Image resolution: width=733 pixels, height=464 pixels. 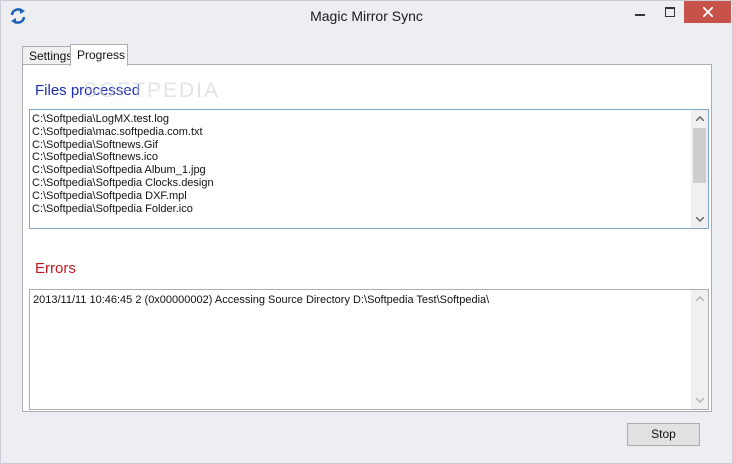 What do you see at coordinates (88, 90) in the screenshot?
I see `files-processed-label: Files processed` at bounding box center [88, 90].